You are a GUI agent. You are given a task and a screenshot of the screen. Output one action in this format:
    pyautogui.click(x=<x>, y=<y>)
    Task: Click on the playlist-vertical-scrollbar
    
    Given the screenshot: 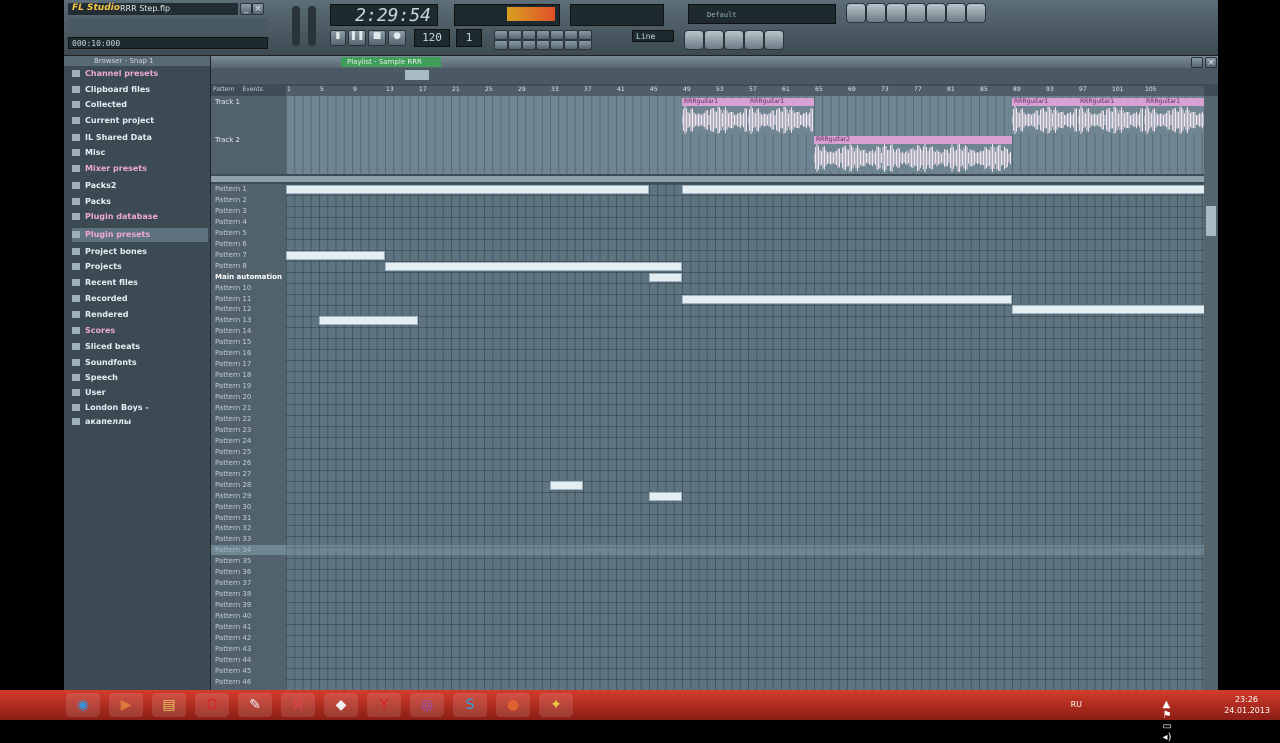 What is the action you would take?
    pyautogui.click(x=1211, y=393)
    